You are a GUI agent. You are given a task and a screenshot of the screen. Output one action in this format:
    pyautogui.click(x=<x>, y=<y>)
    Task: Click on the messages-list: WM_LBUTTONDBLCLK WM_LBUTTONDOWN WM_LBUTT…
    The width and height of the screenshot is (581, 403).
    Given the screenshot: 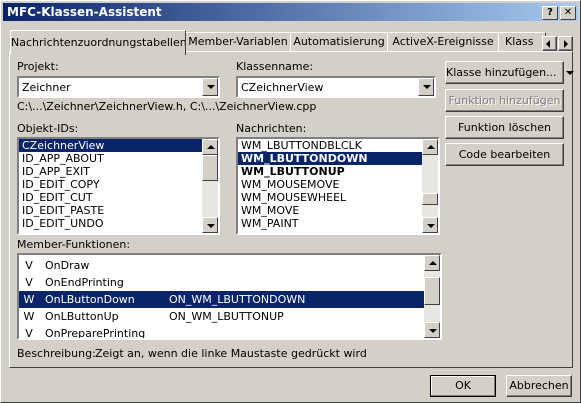 What is the action you would take?
    pyautogui.click(x=338, y=186)
    